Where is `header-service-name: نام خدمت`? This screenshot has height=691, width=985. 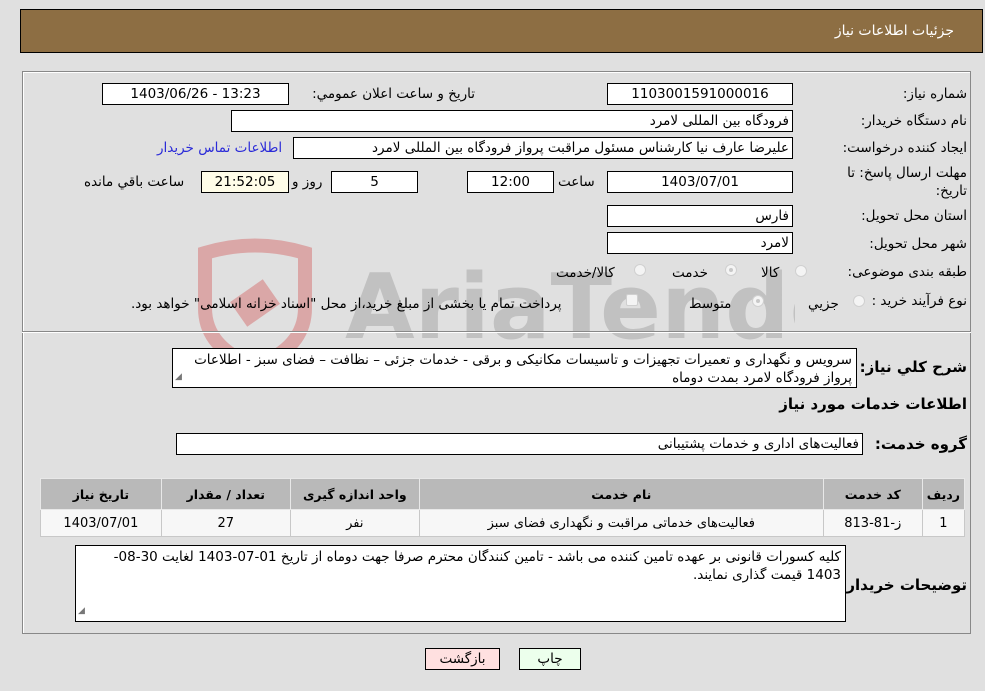
header-service-name: نام خدمت is located at coordinates (621, 494).